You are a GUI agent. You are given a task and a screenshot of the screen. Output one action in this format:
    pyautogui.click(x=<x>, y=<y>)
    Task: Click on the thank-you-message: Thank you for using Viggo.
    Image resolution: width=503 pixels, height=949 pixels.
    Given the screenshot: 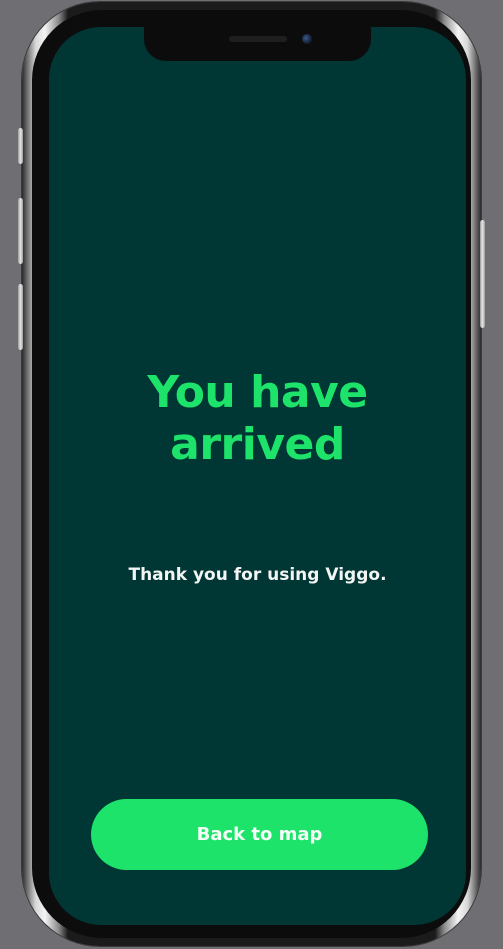 What is the action you would take?
    pyautogui.click(x=257, y=575)
    